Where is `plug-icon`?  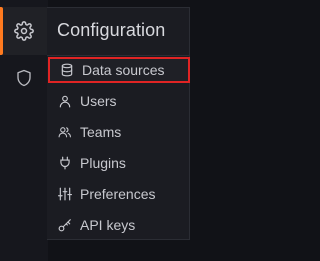 plug-icon is located at coordinates (65, 163).